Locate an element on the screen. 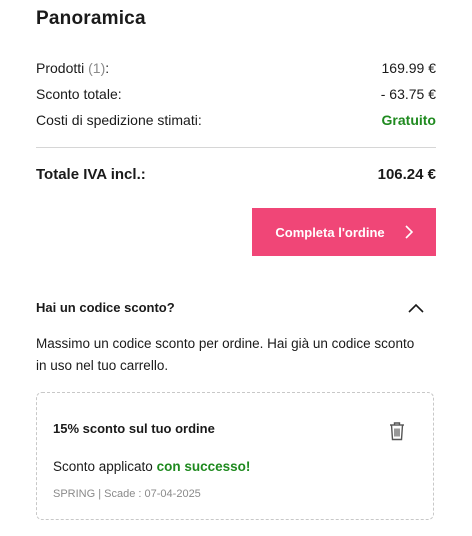  page-title: Panoramica is located at coordinates (91, 18).